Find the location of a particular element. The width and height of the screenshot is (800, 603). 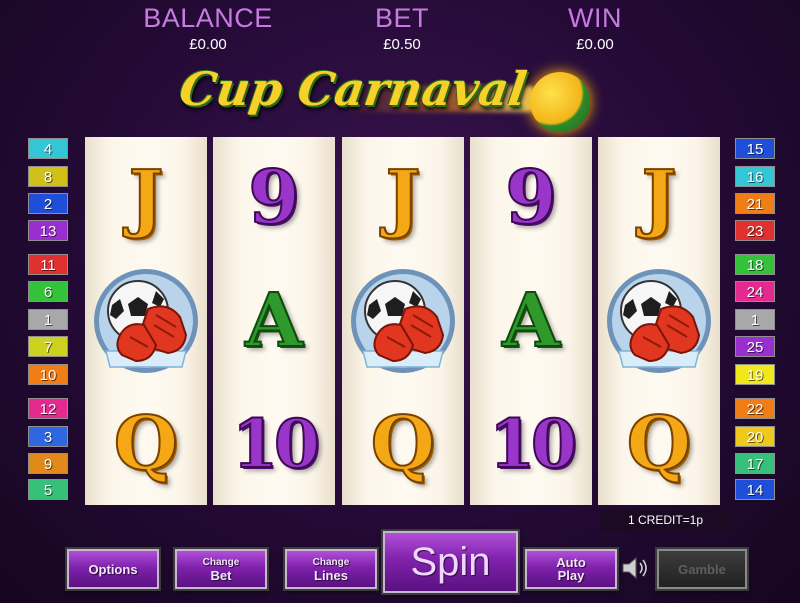

balance-label: BALANCE is located at coordinates (208, 18).